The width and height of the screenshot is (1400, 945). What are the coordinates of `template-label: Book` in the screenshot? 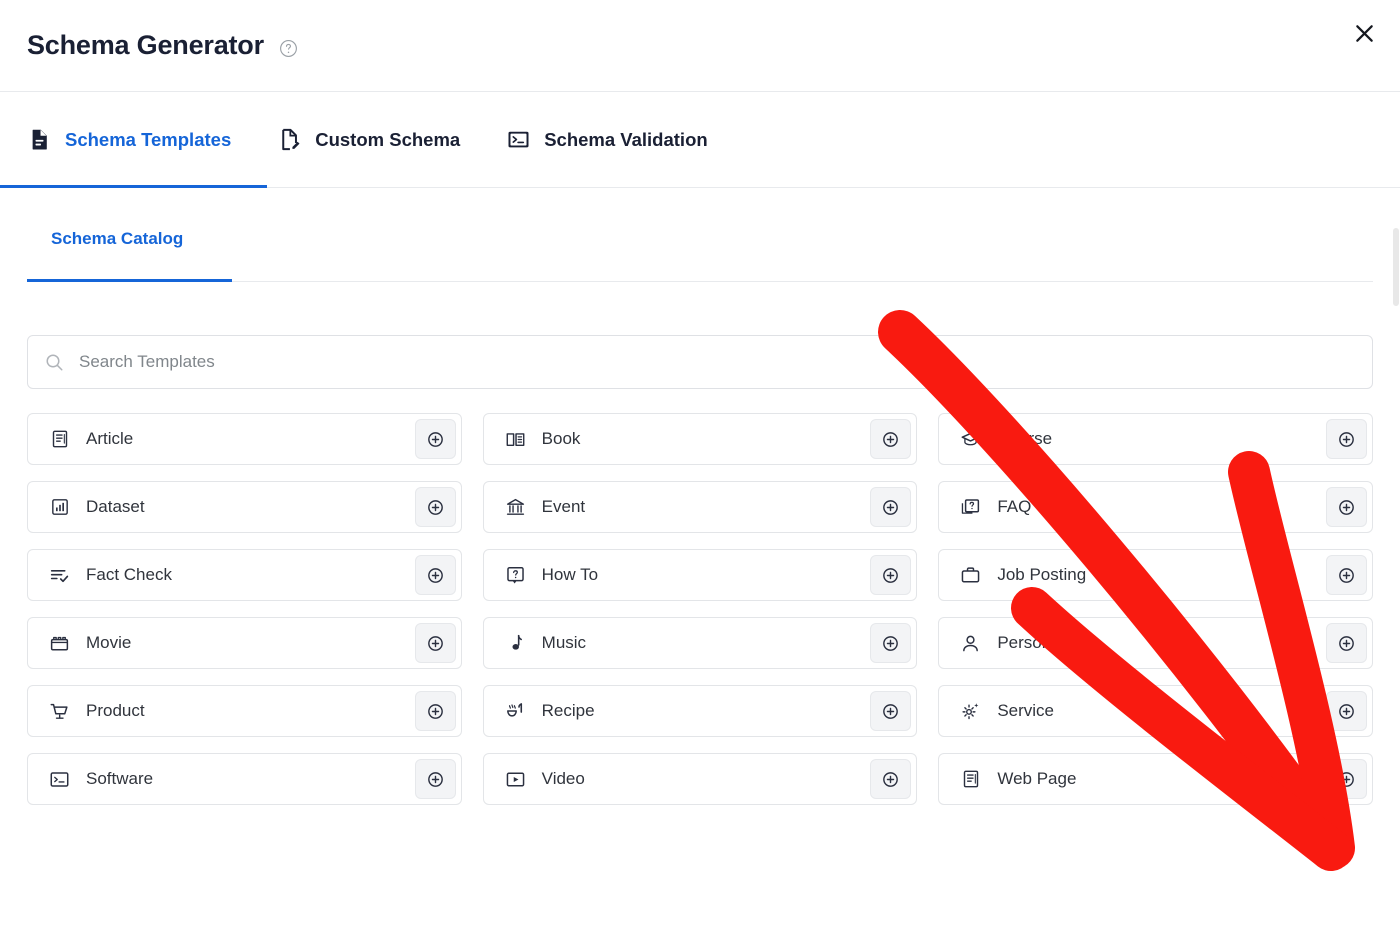 It's located at (561, 438).